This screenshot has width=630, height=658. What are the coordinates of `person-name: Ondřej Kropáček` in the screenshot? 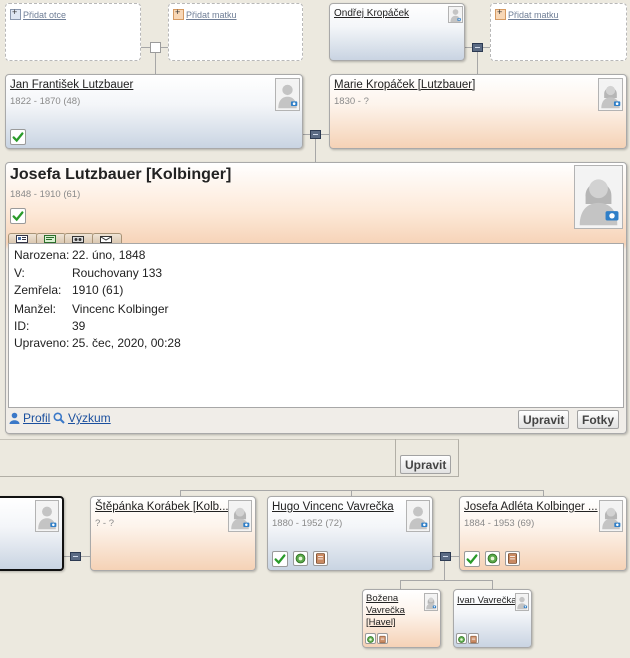 It's located at (371, 13).